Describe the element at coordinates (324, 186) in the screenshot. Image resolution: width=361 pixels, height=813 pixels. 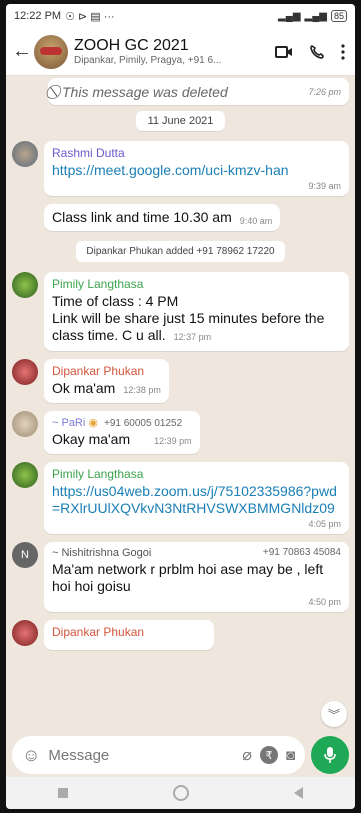
I see `message-time: 9:39 am` at that location.